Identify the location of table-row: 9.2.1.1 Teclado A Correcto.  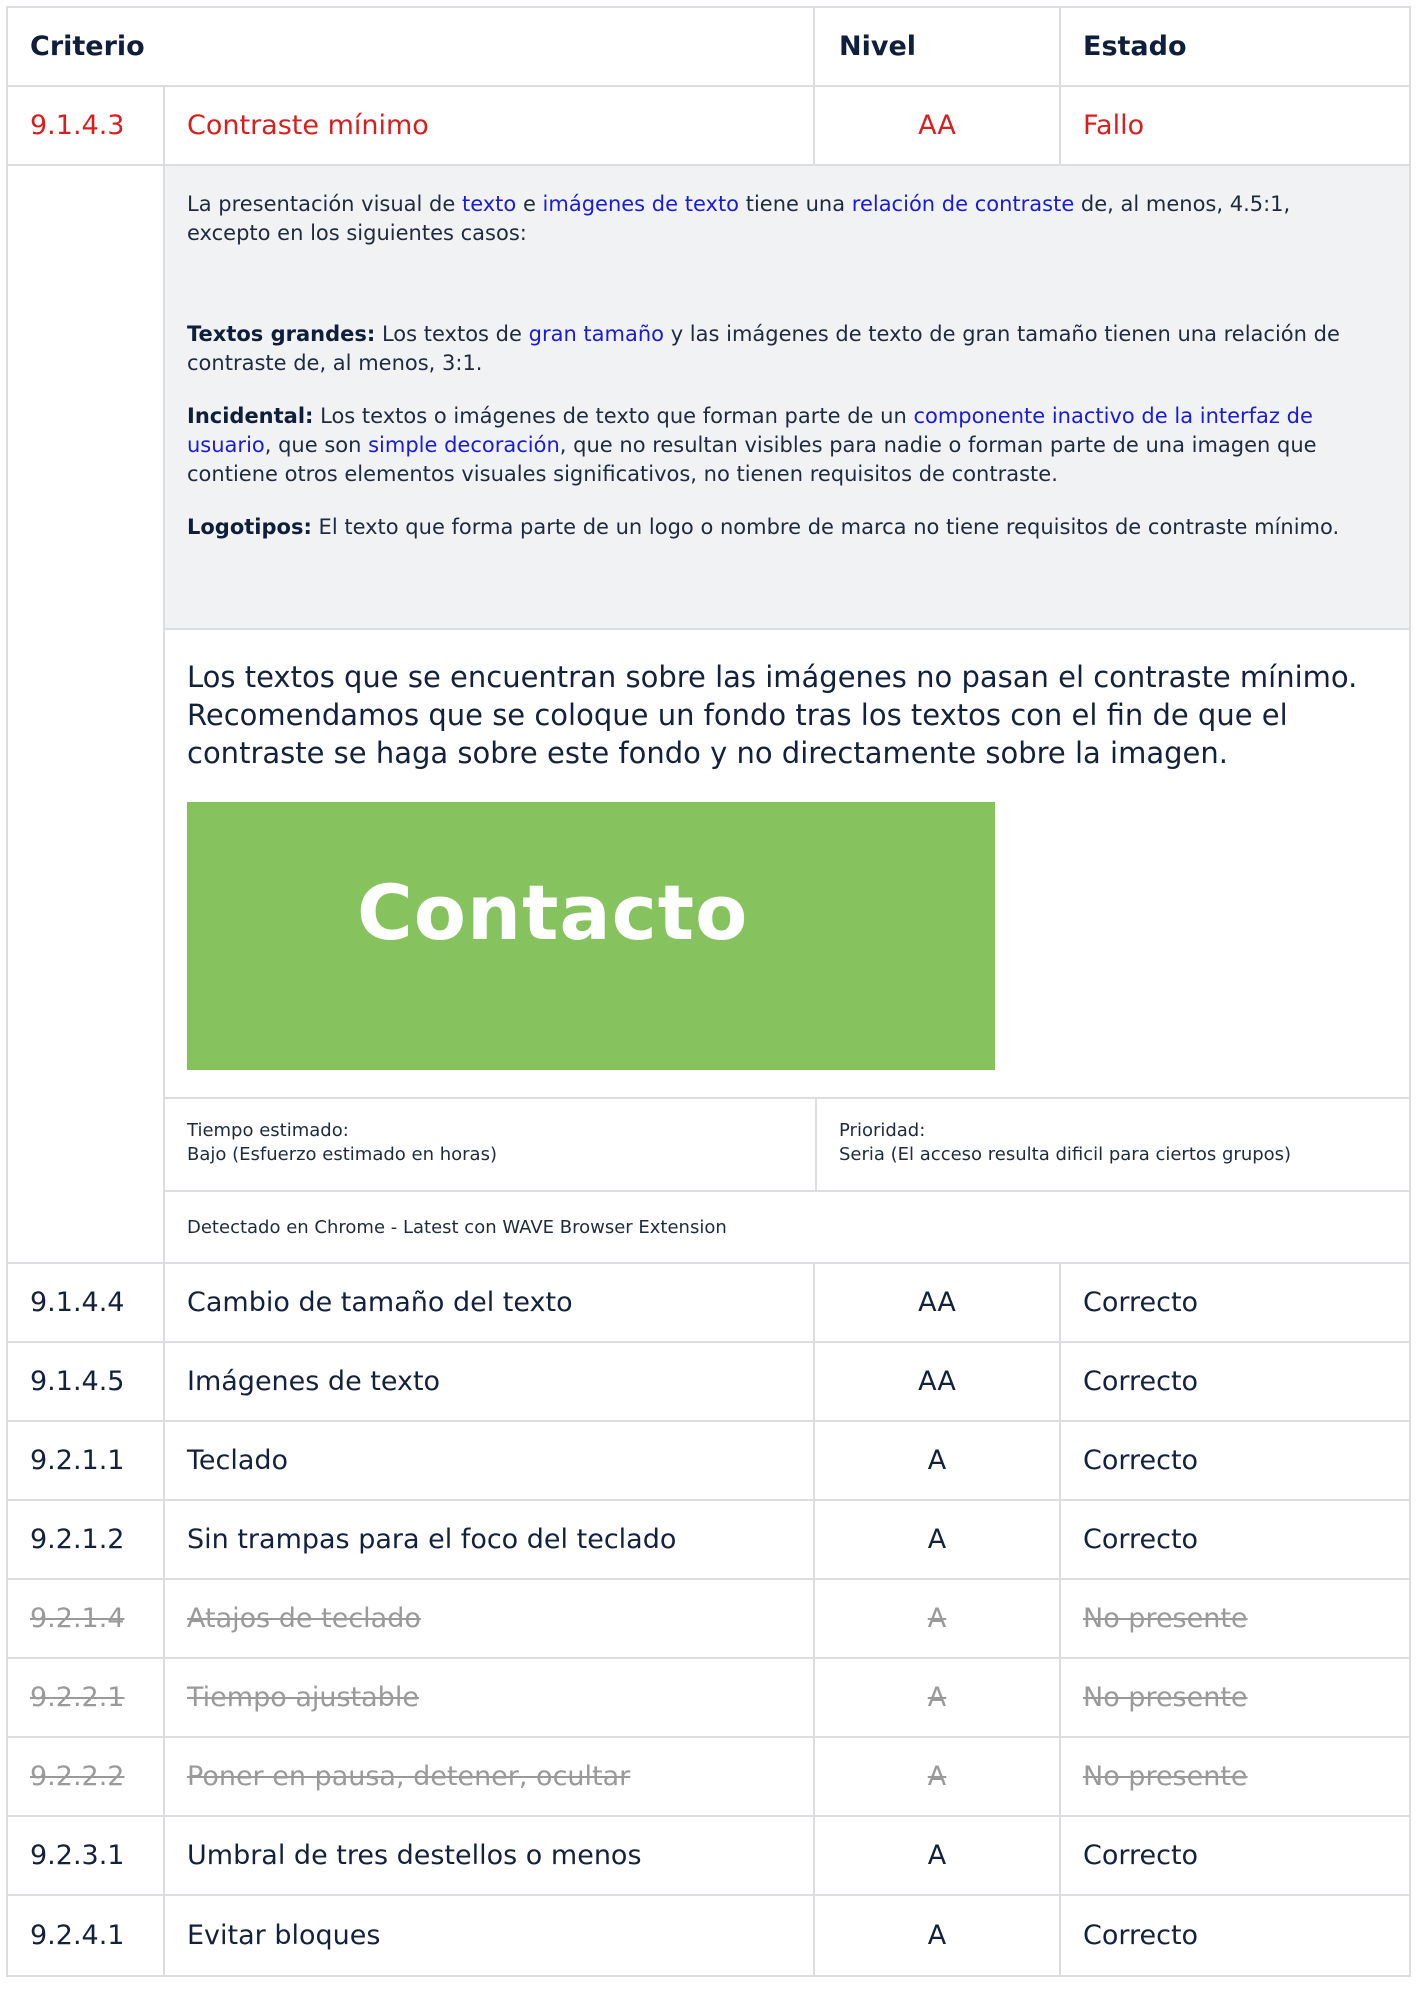
(708, 1461).